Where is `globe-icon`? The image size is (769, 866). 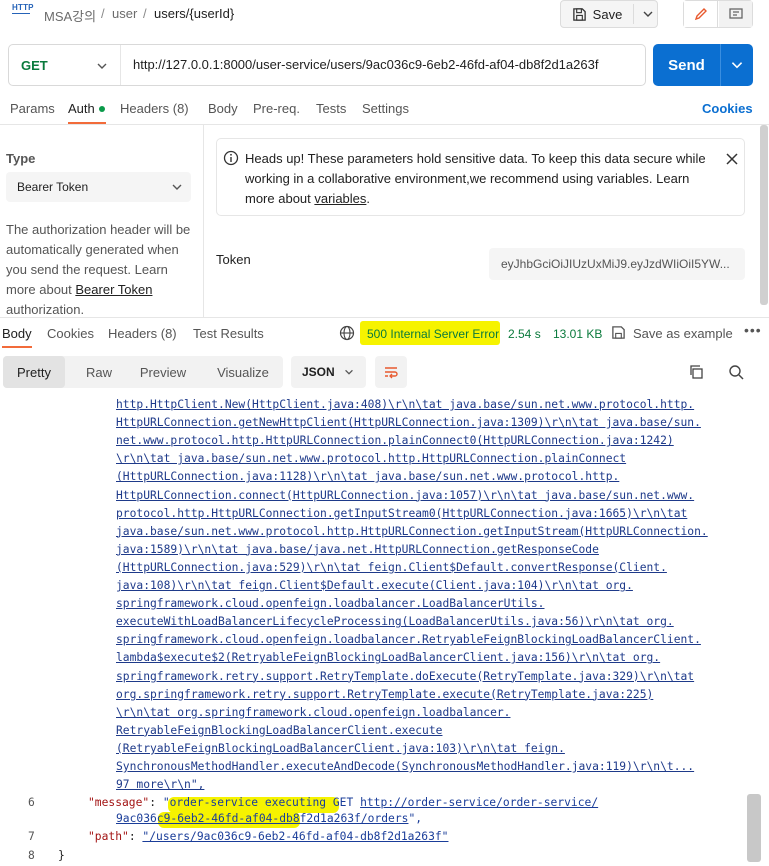
globe-icon is located at coordinates (347, 333).